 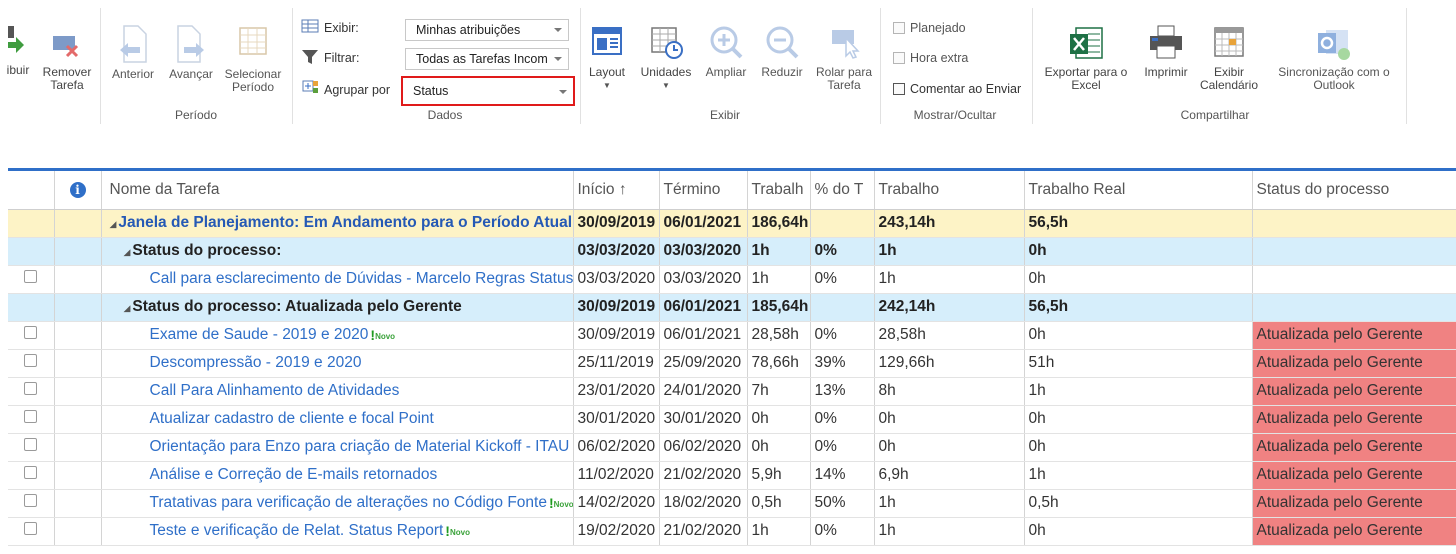 What do you see at coordinates (616, 279) in the screenshot?
I see `inicio-cell: 03/03/2020` at bounding box center [616, 279].